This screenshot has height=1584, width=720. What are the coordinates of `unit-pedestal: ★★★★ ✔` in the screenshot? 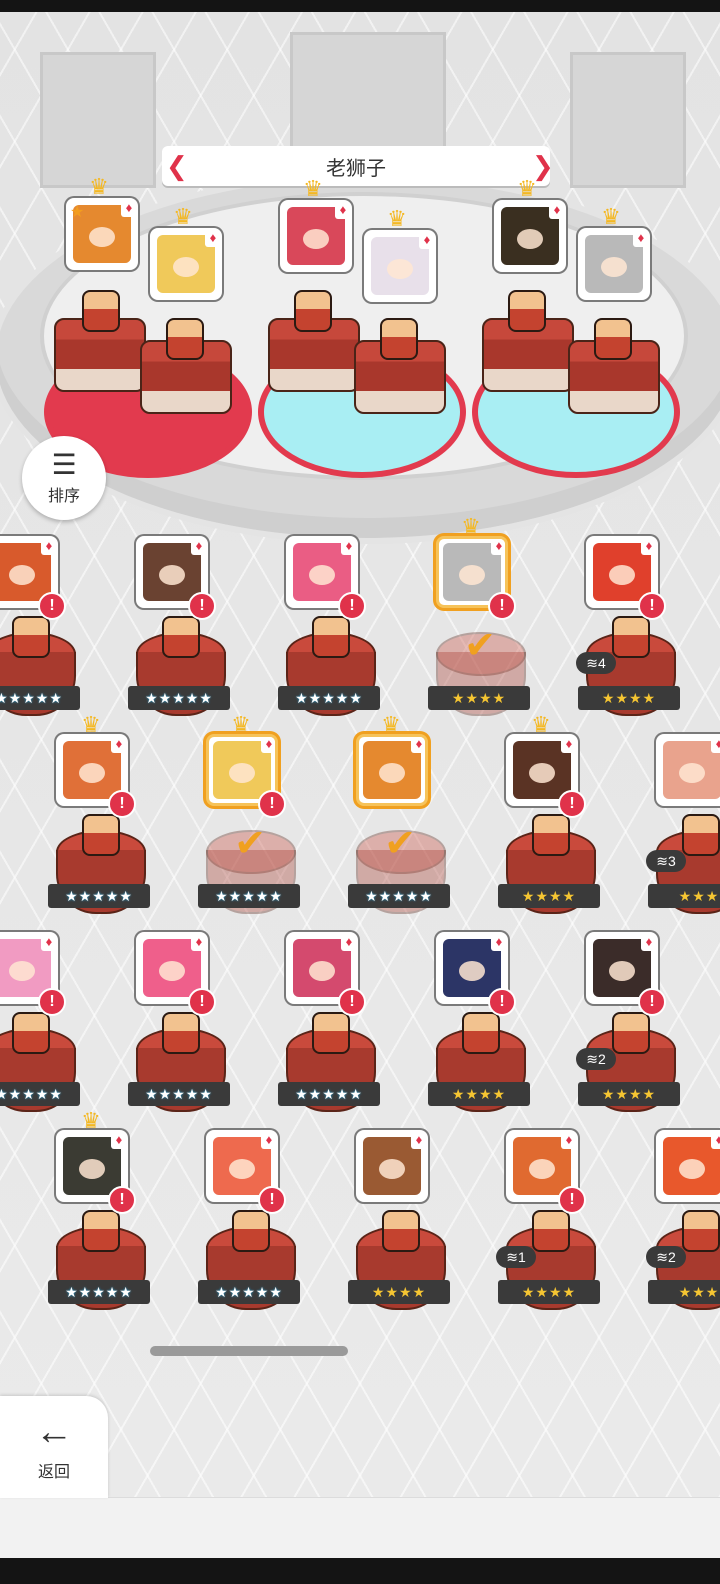 It's located at (479, 676).